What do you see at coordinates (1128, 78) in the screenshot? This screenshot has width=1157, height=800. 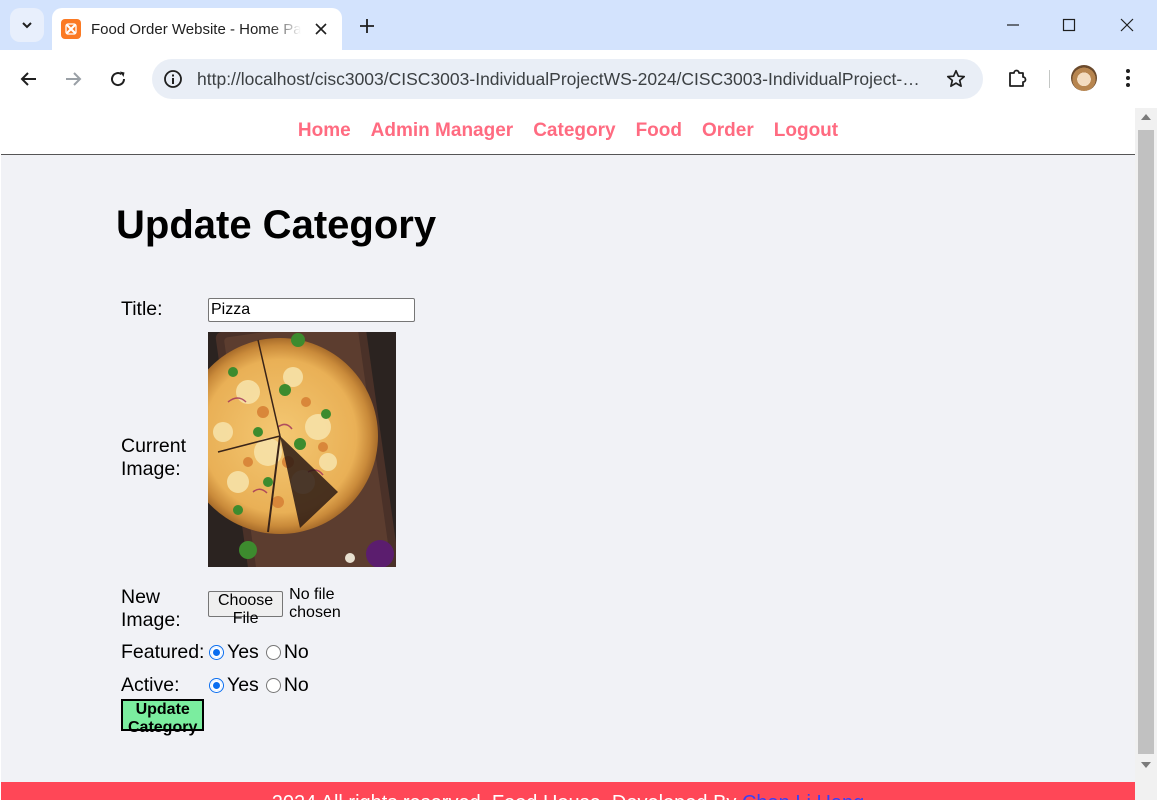 I see `browser-menu-dots-icon` at bounding box center [1128, 78].